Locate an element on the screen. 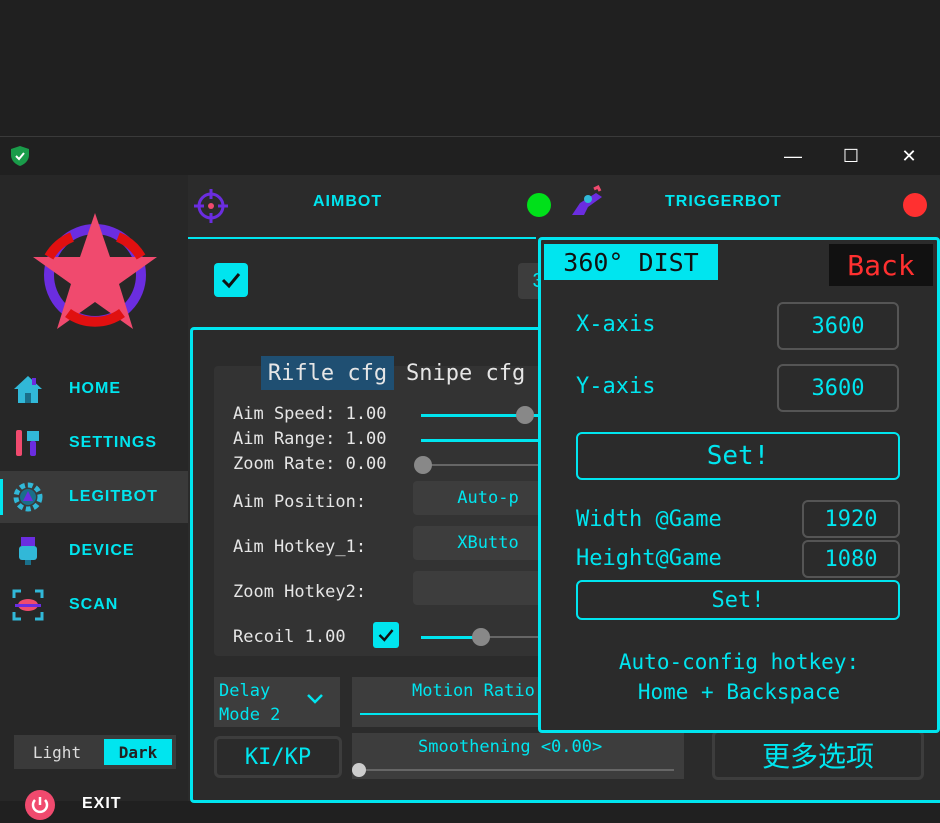 This screenshot has height=823, width=940. sidebar-item-settings: SETTINGS is located at coordinates (94, 443).